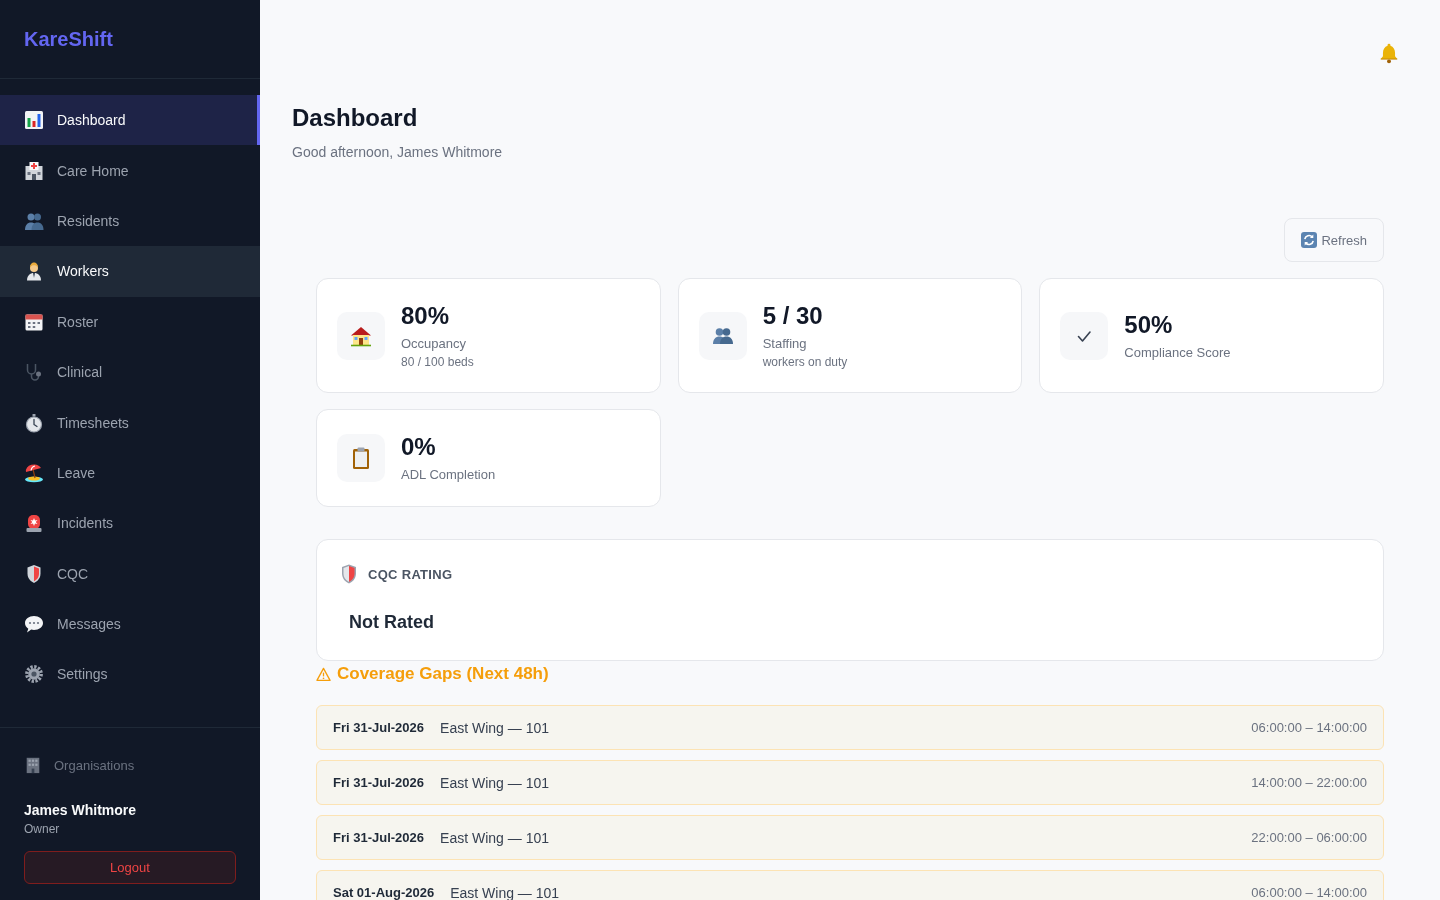 The height and width of the screenshot is (900, 1440). I want to click on nav-item: Timesheets, so click(130, 422).